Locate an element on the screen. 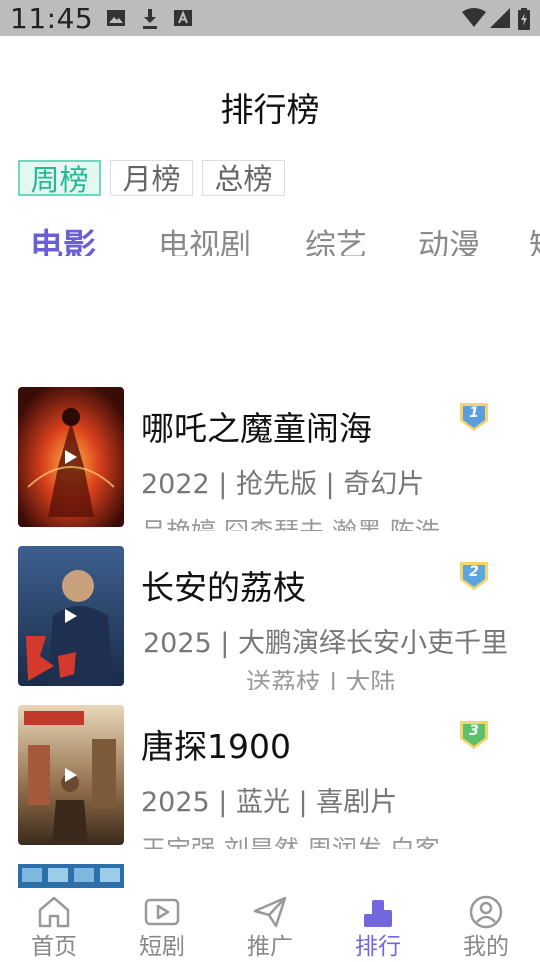  nav-promote: 推广 is located at coordinates (270, 924).